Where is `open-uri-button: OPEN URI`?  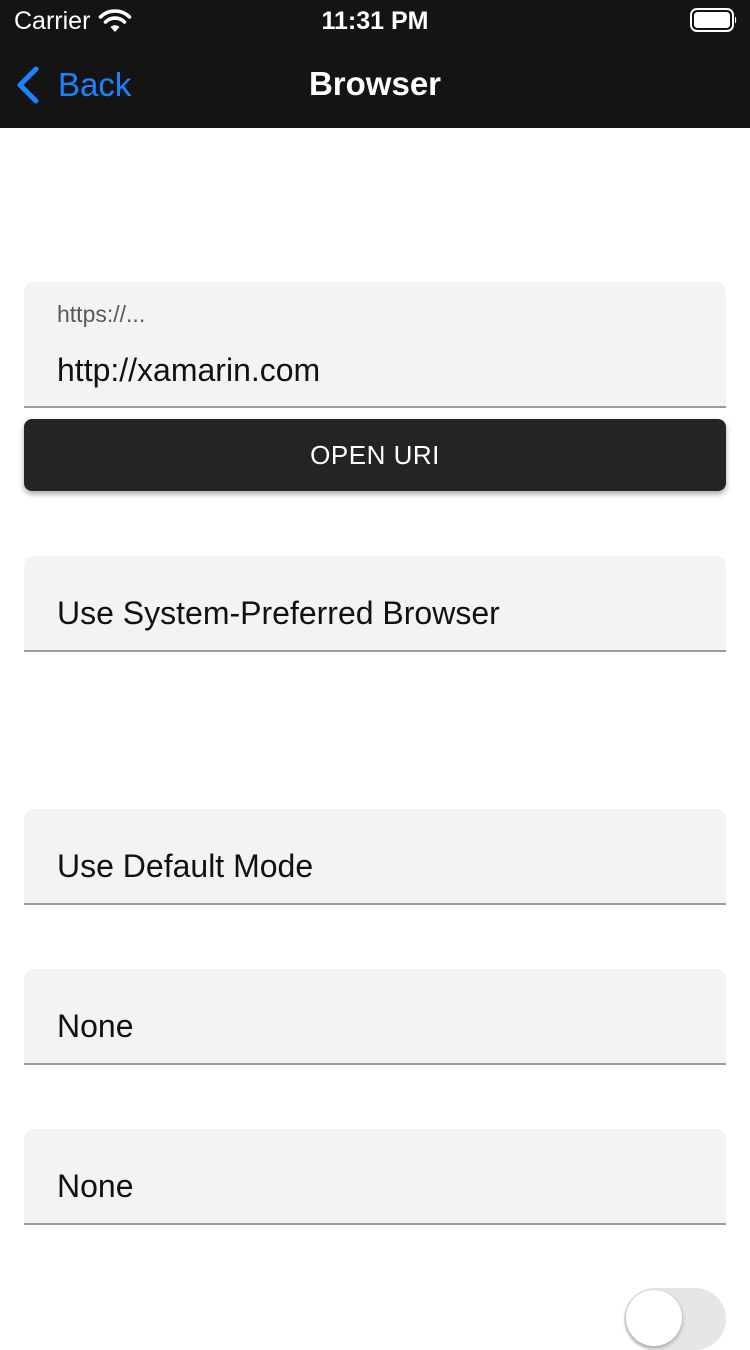
open-uri-button: OPEN URI is located at coordinates (375, 455).